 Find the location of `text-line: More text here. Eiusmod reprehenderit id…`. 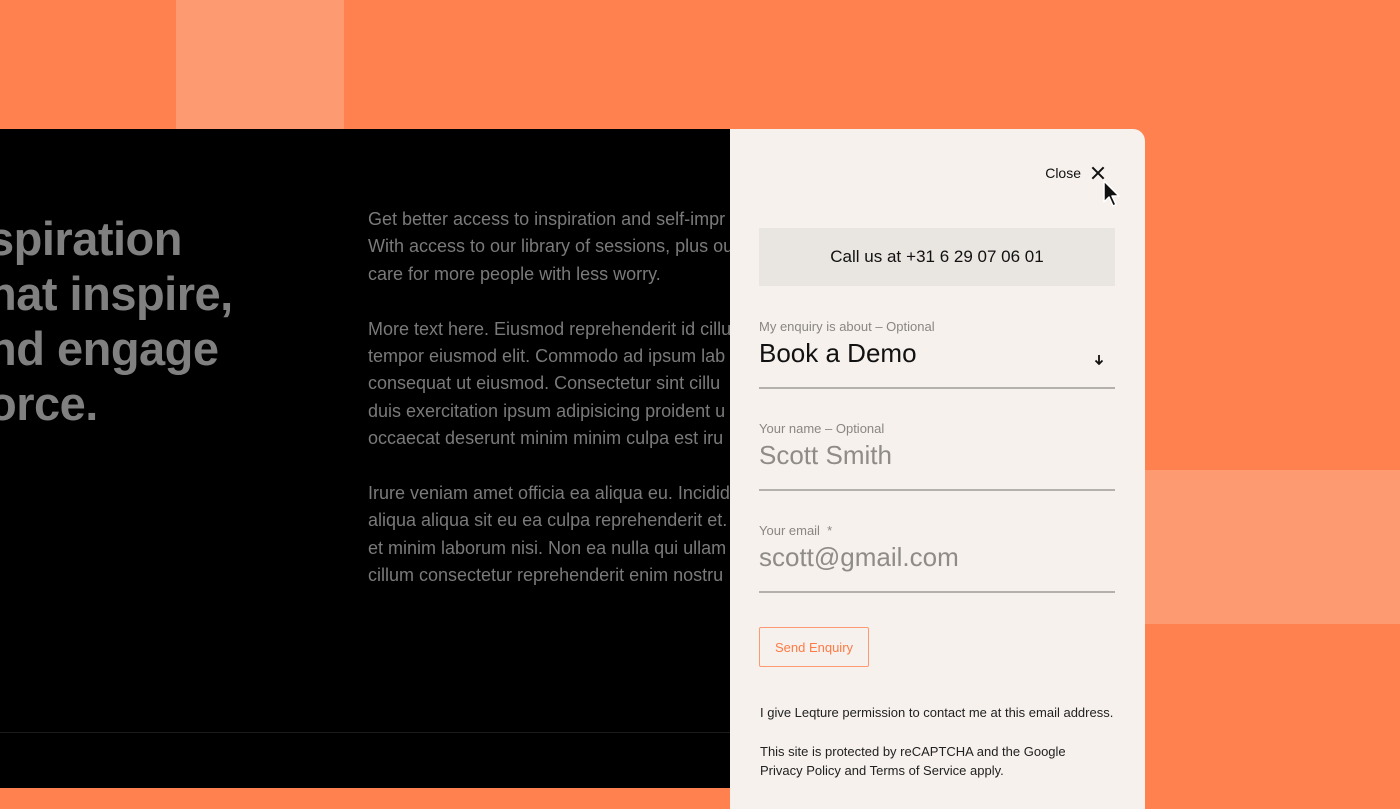

text-line: More text here. Eiusmod reprehenderit id… is located at coordinates (549, 328).